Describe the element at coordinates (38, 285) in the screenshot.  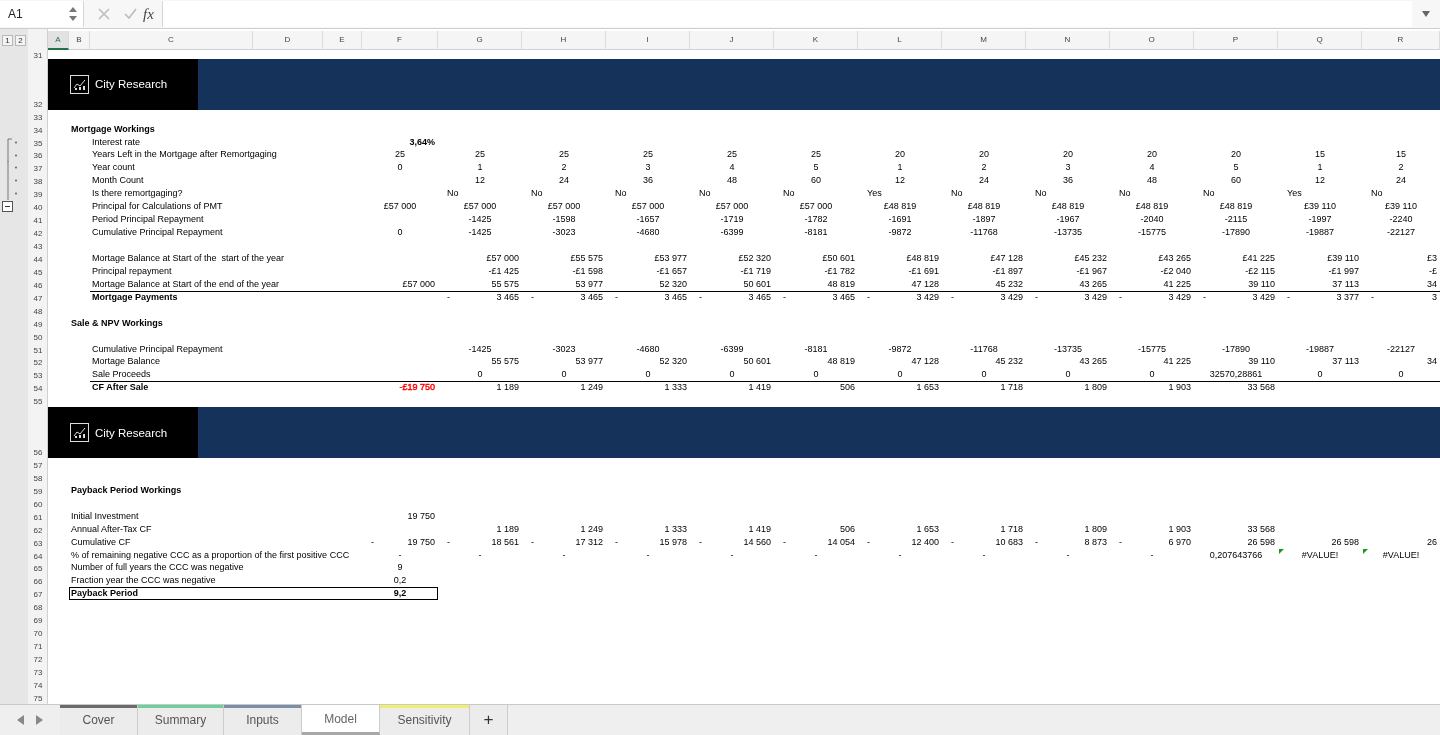
I see `row-number: 46` at that location.